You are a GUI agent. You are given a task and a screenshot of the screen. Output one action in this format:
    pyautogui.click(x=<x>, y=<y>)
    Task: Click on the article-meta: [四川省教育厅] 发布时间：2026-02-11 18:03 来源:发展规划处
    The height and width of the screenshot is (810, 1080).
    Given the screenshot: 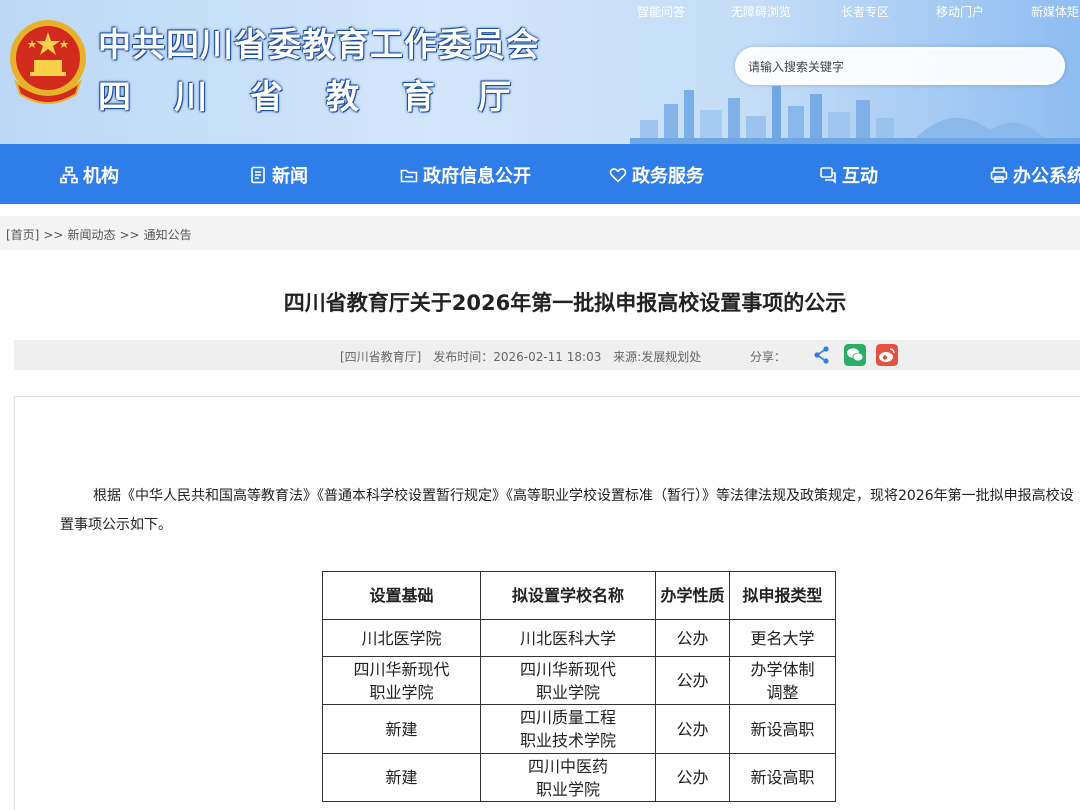 What is the action you would take?
    pyautogui.click(x=524, y=356)
    